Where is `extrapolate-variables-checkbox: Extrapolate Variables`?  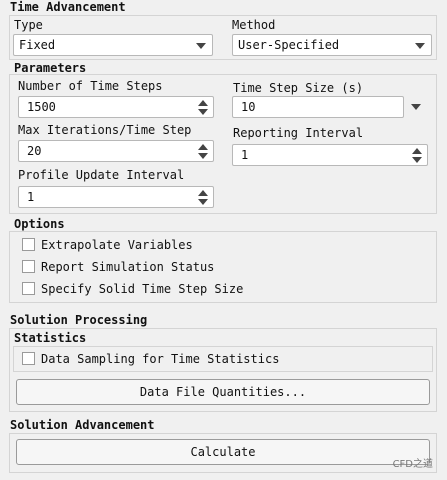 extrapolate-variables-checkbox: Extrapolate Variables is located at coordinates (107, 245).